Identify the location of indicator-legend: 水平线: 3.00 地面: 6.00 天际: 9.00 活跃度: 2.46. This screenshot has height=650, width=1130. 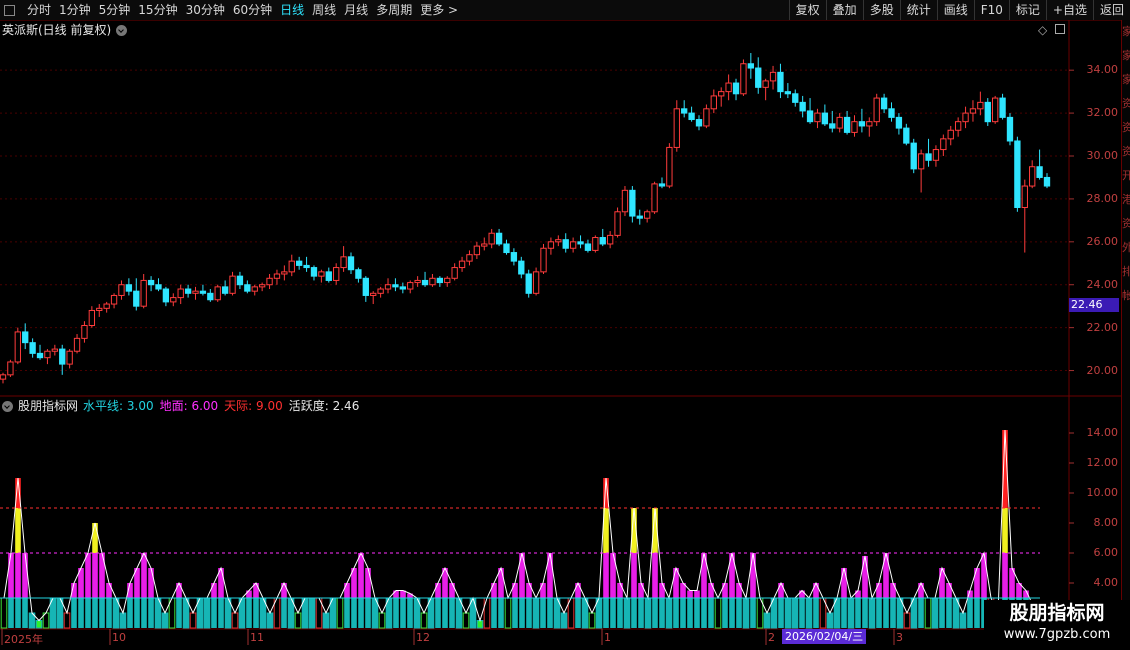
(221, 406).